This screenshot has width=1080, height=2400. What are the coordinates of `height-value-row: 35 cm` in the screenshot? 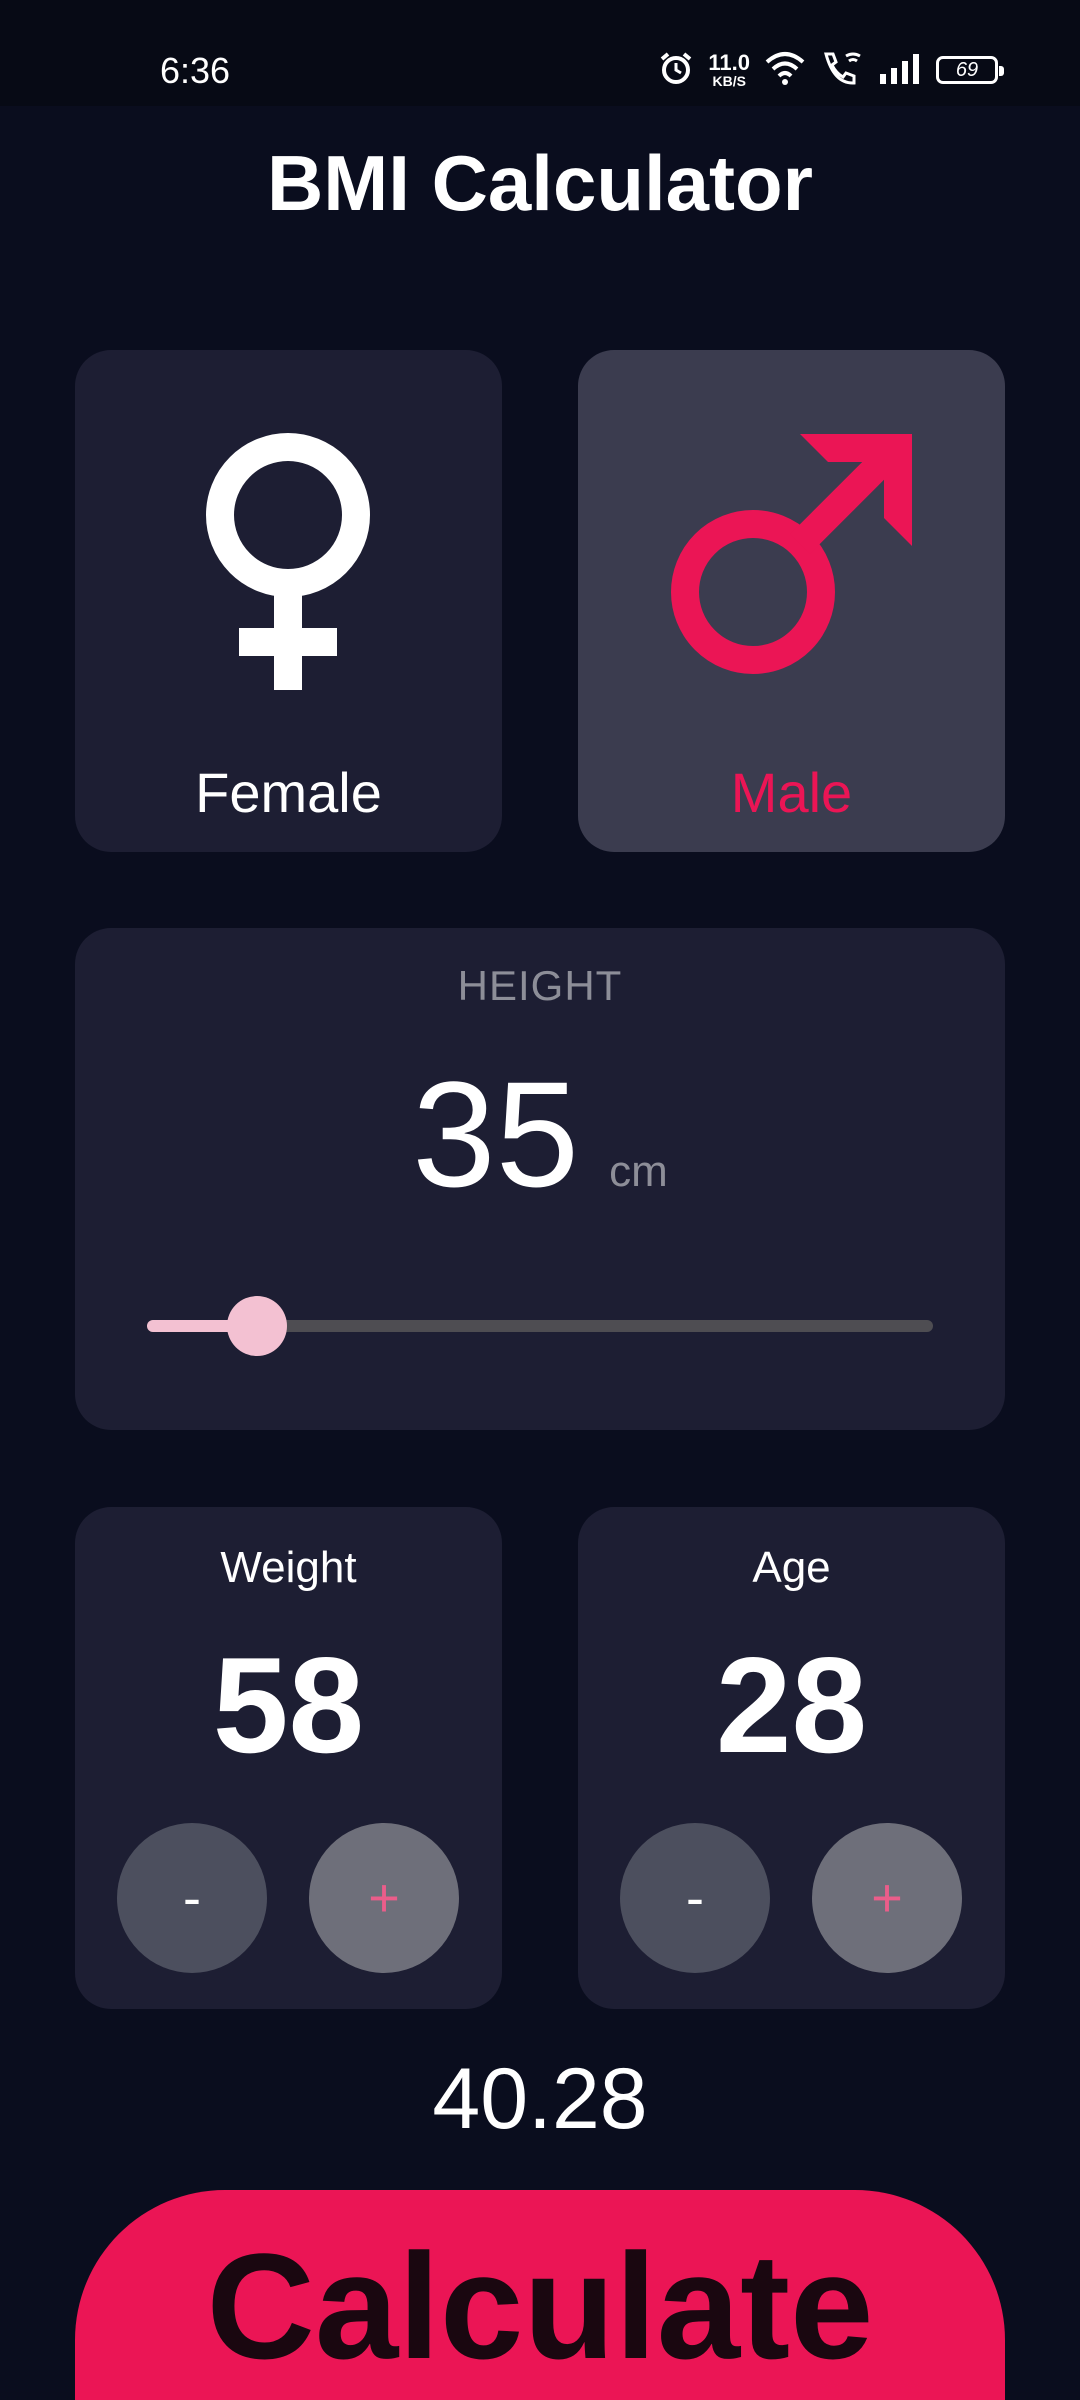 It's located at (540, 1134).